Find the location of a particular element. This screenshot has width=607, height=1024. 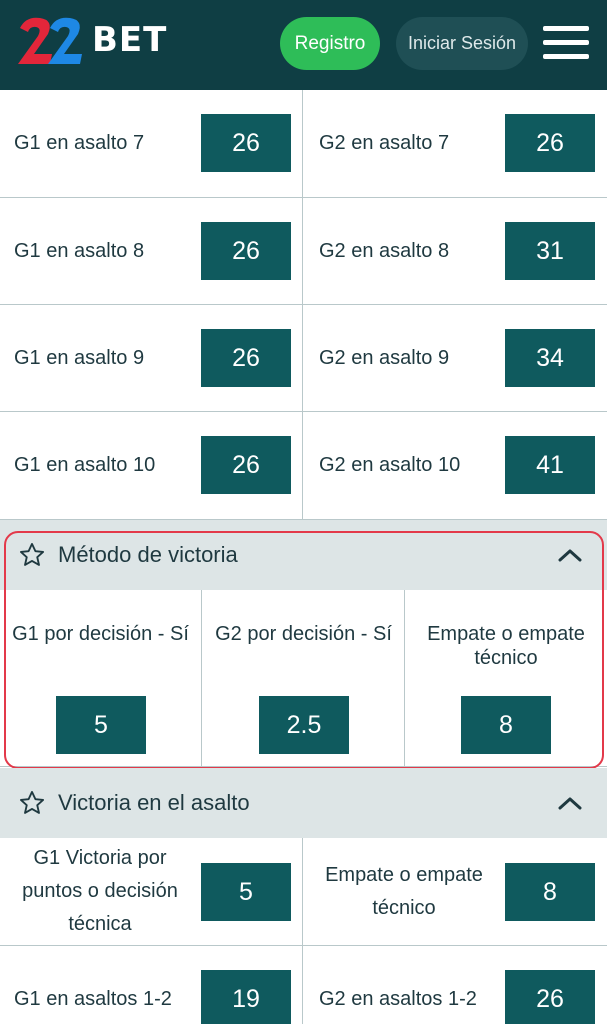

brand-logo: BET is located at coordinates (96, 42).